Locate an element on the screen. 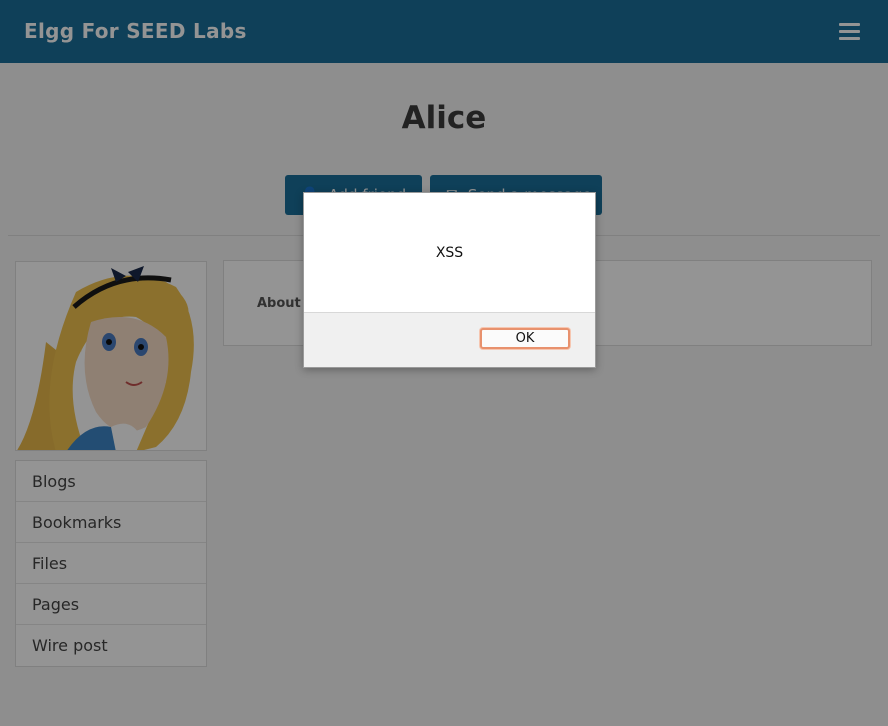  alert-message: XSS is located at coordinates (449, 253).